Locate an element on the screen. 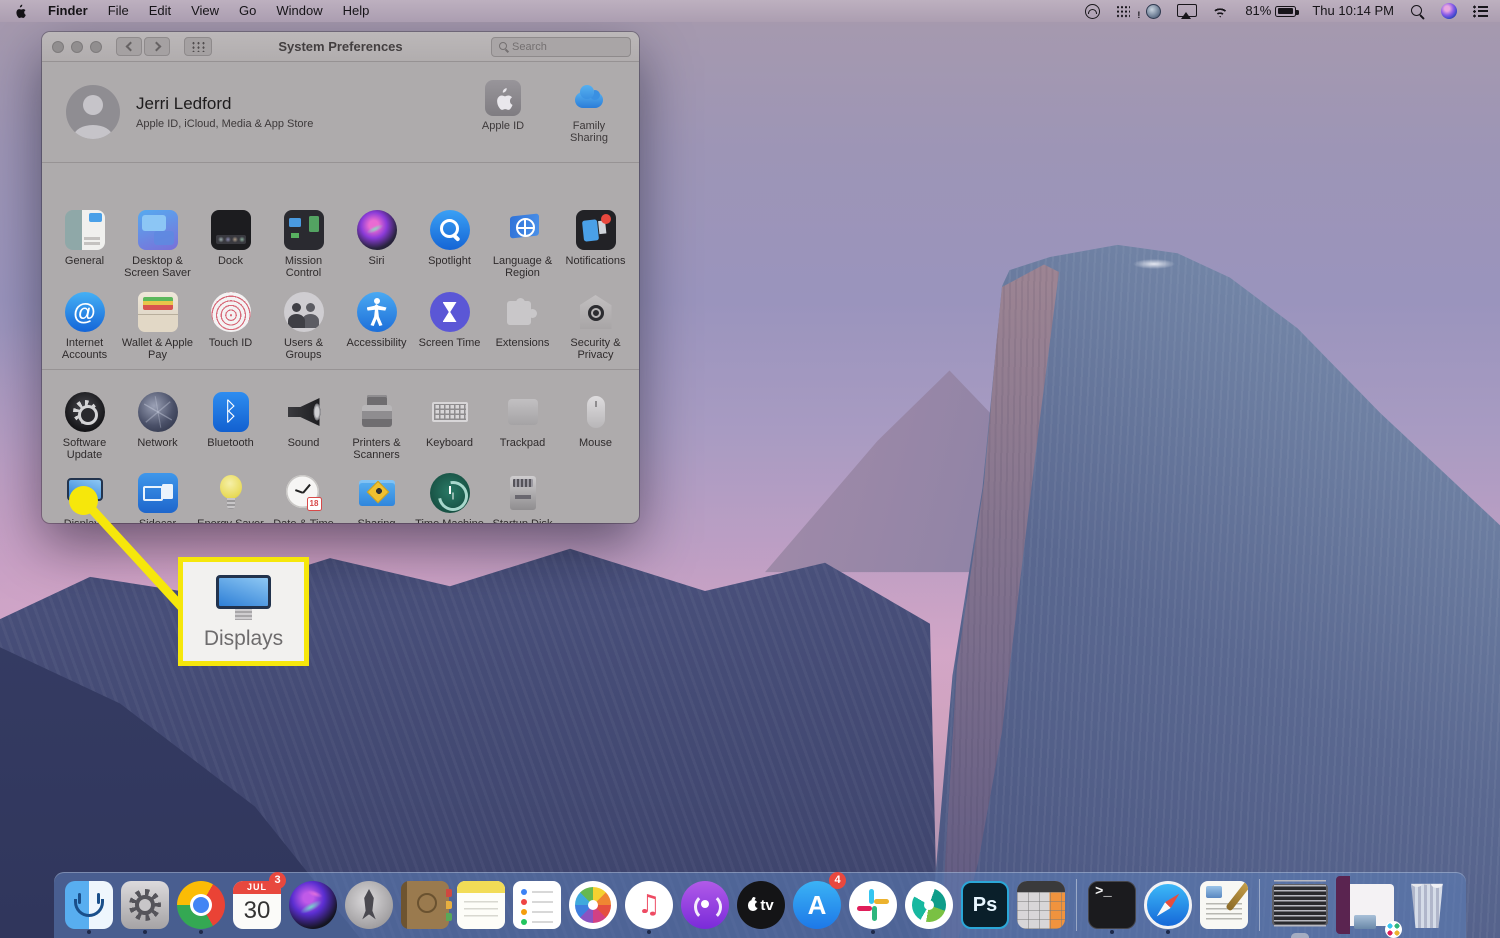 The width and height of the screenshot is (1500, 938). pref-screen-time: Screen Time is located at coordinates (449, 322).